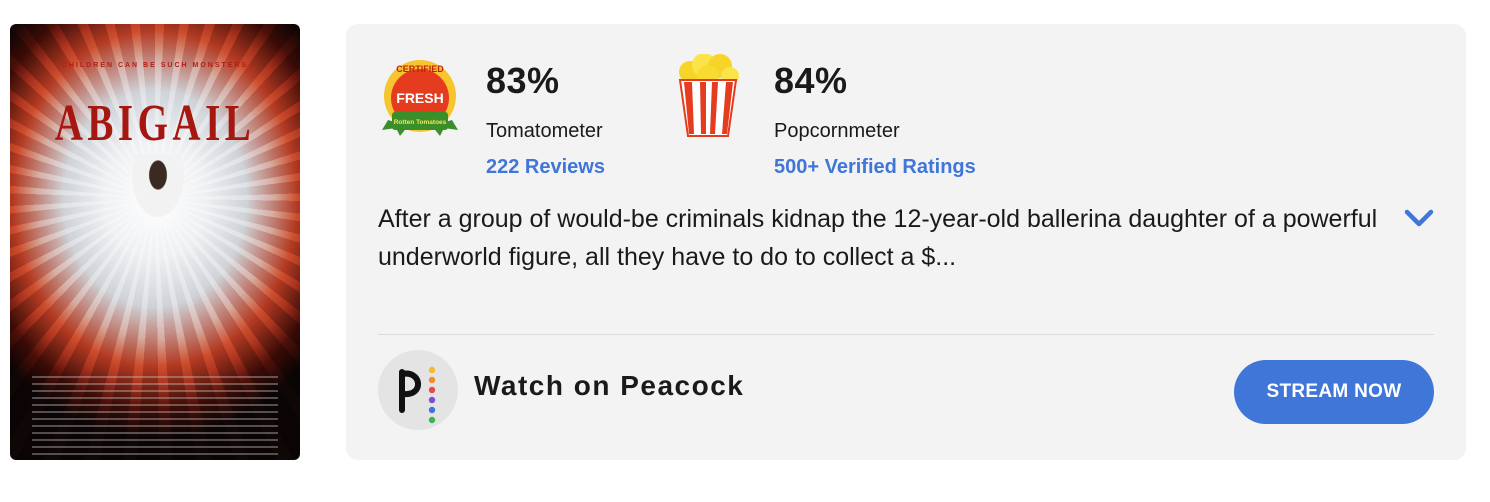  What do you see at coordinates (523, 80) in the screenshot?
I see `tomatometer-score: 83%` at bounding box center [523, 80].